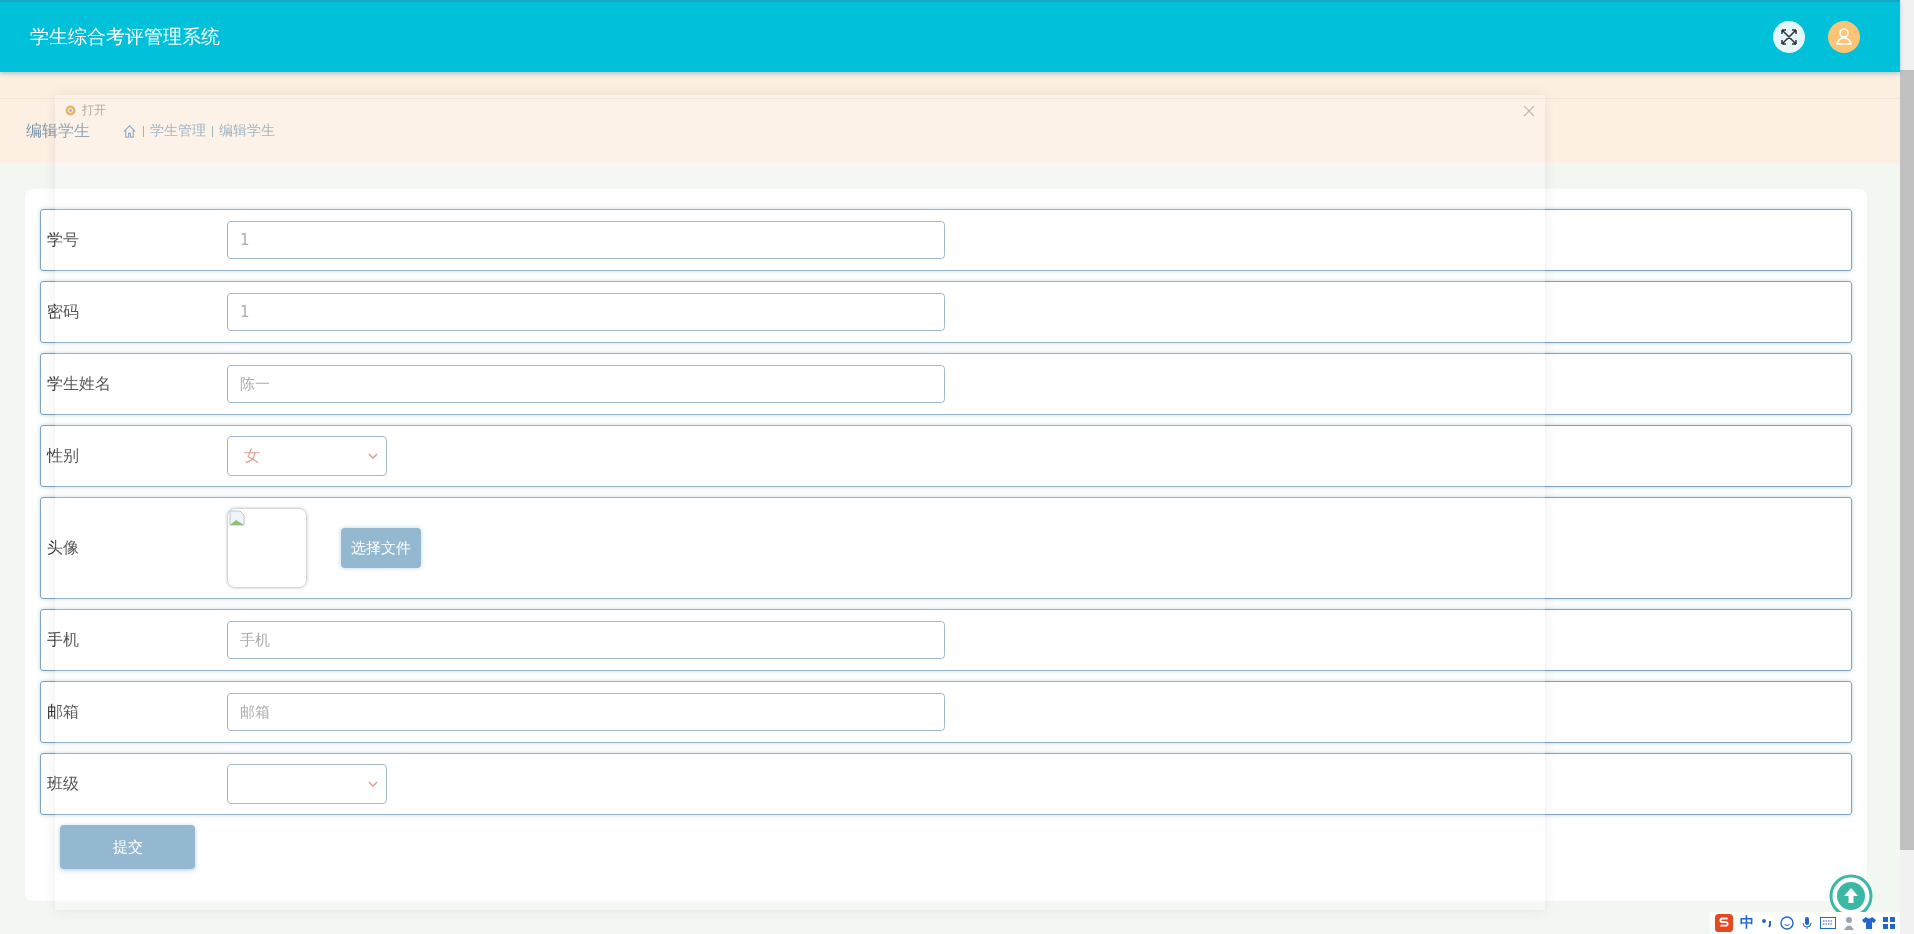 The width and height of the screenshot is (1914, 934). What do you see at coordinates (63, 240) in the screenshot?
I see `field-label: 学号` at bounding box center [63, 240].